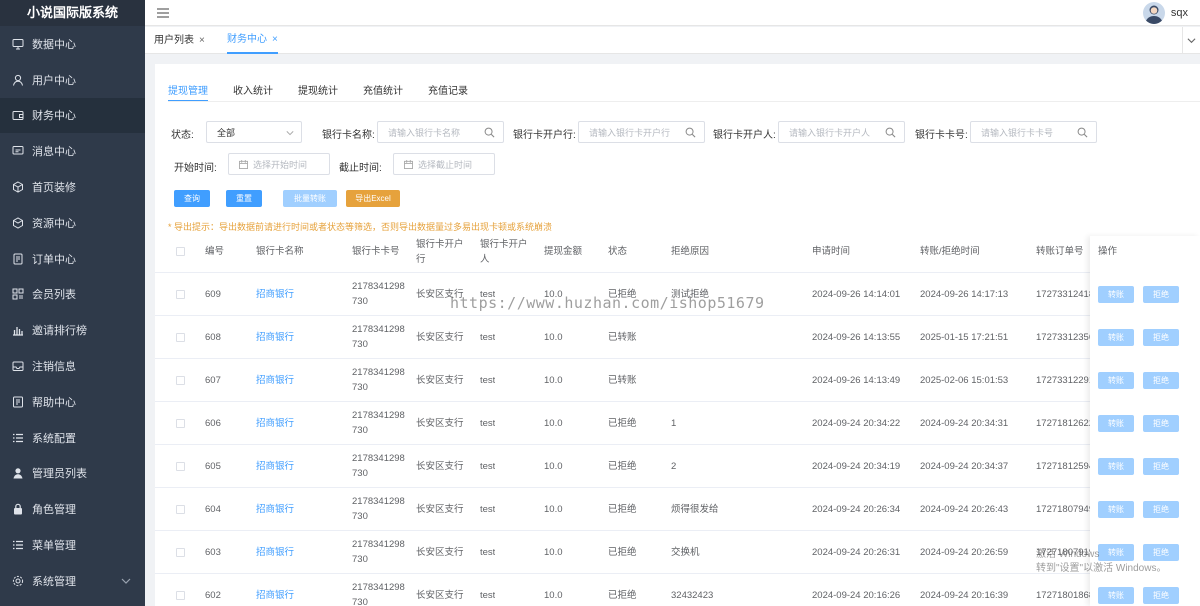 Image resolution: width=1200 pixels, height=606 pixels. What do you see at coordinates (18, 151) in the screenshot?
I see `message-icon` at bounding box center [18, 151].